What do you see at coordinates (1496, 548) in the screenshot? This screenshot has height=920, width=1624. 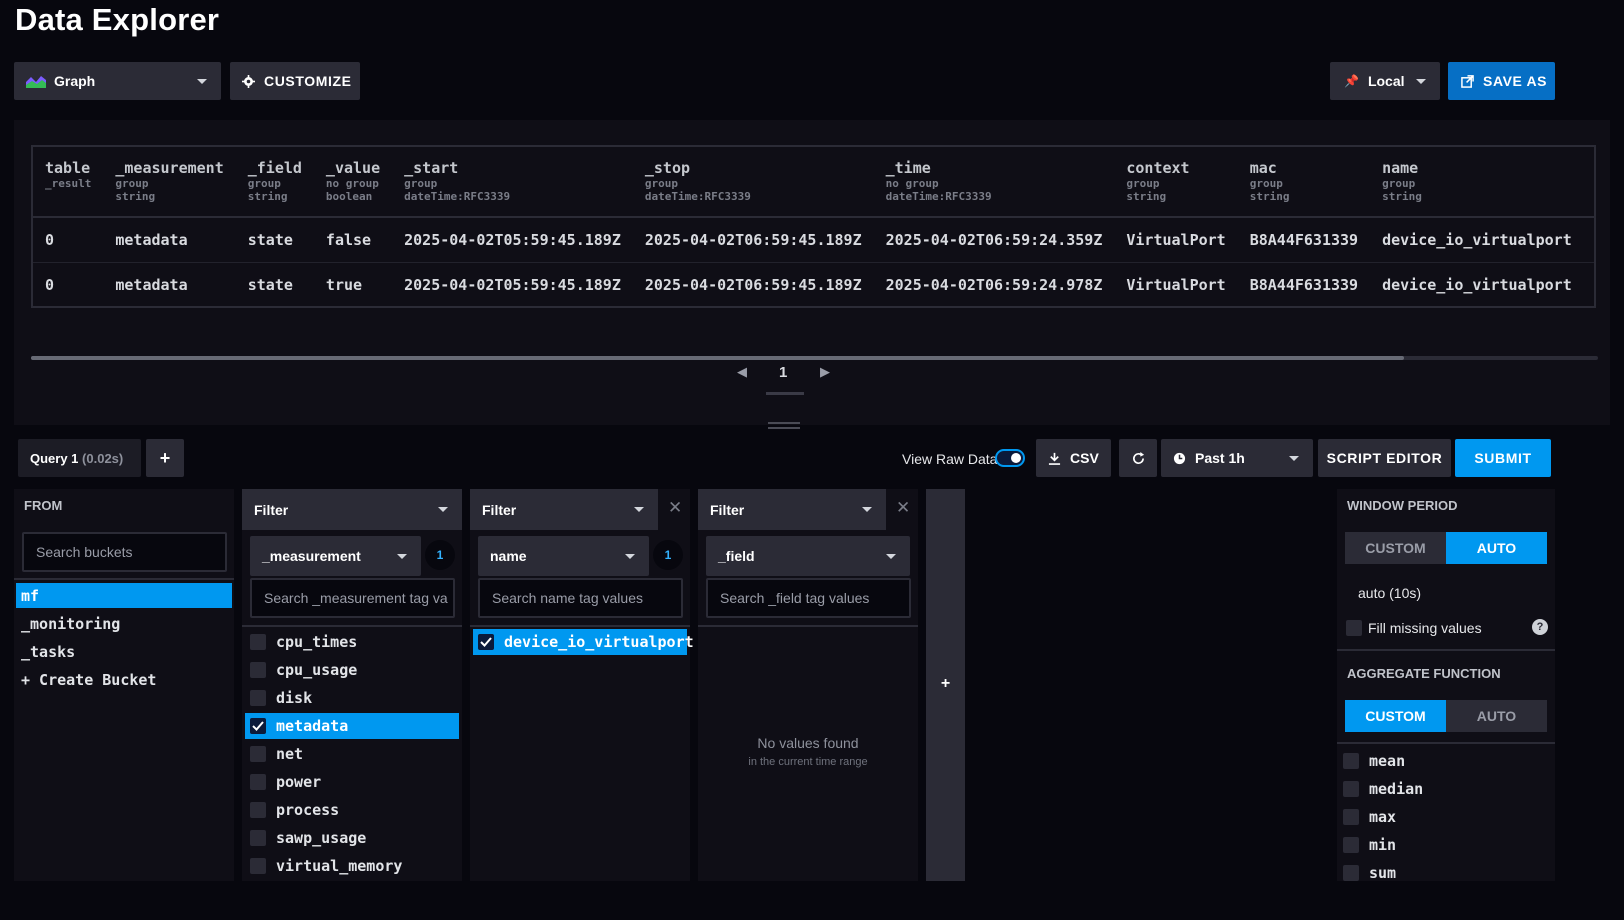 I see `window-auto-button: AUTO` at bounding box center [1496, 548].